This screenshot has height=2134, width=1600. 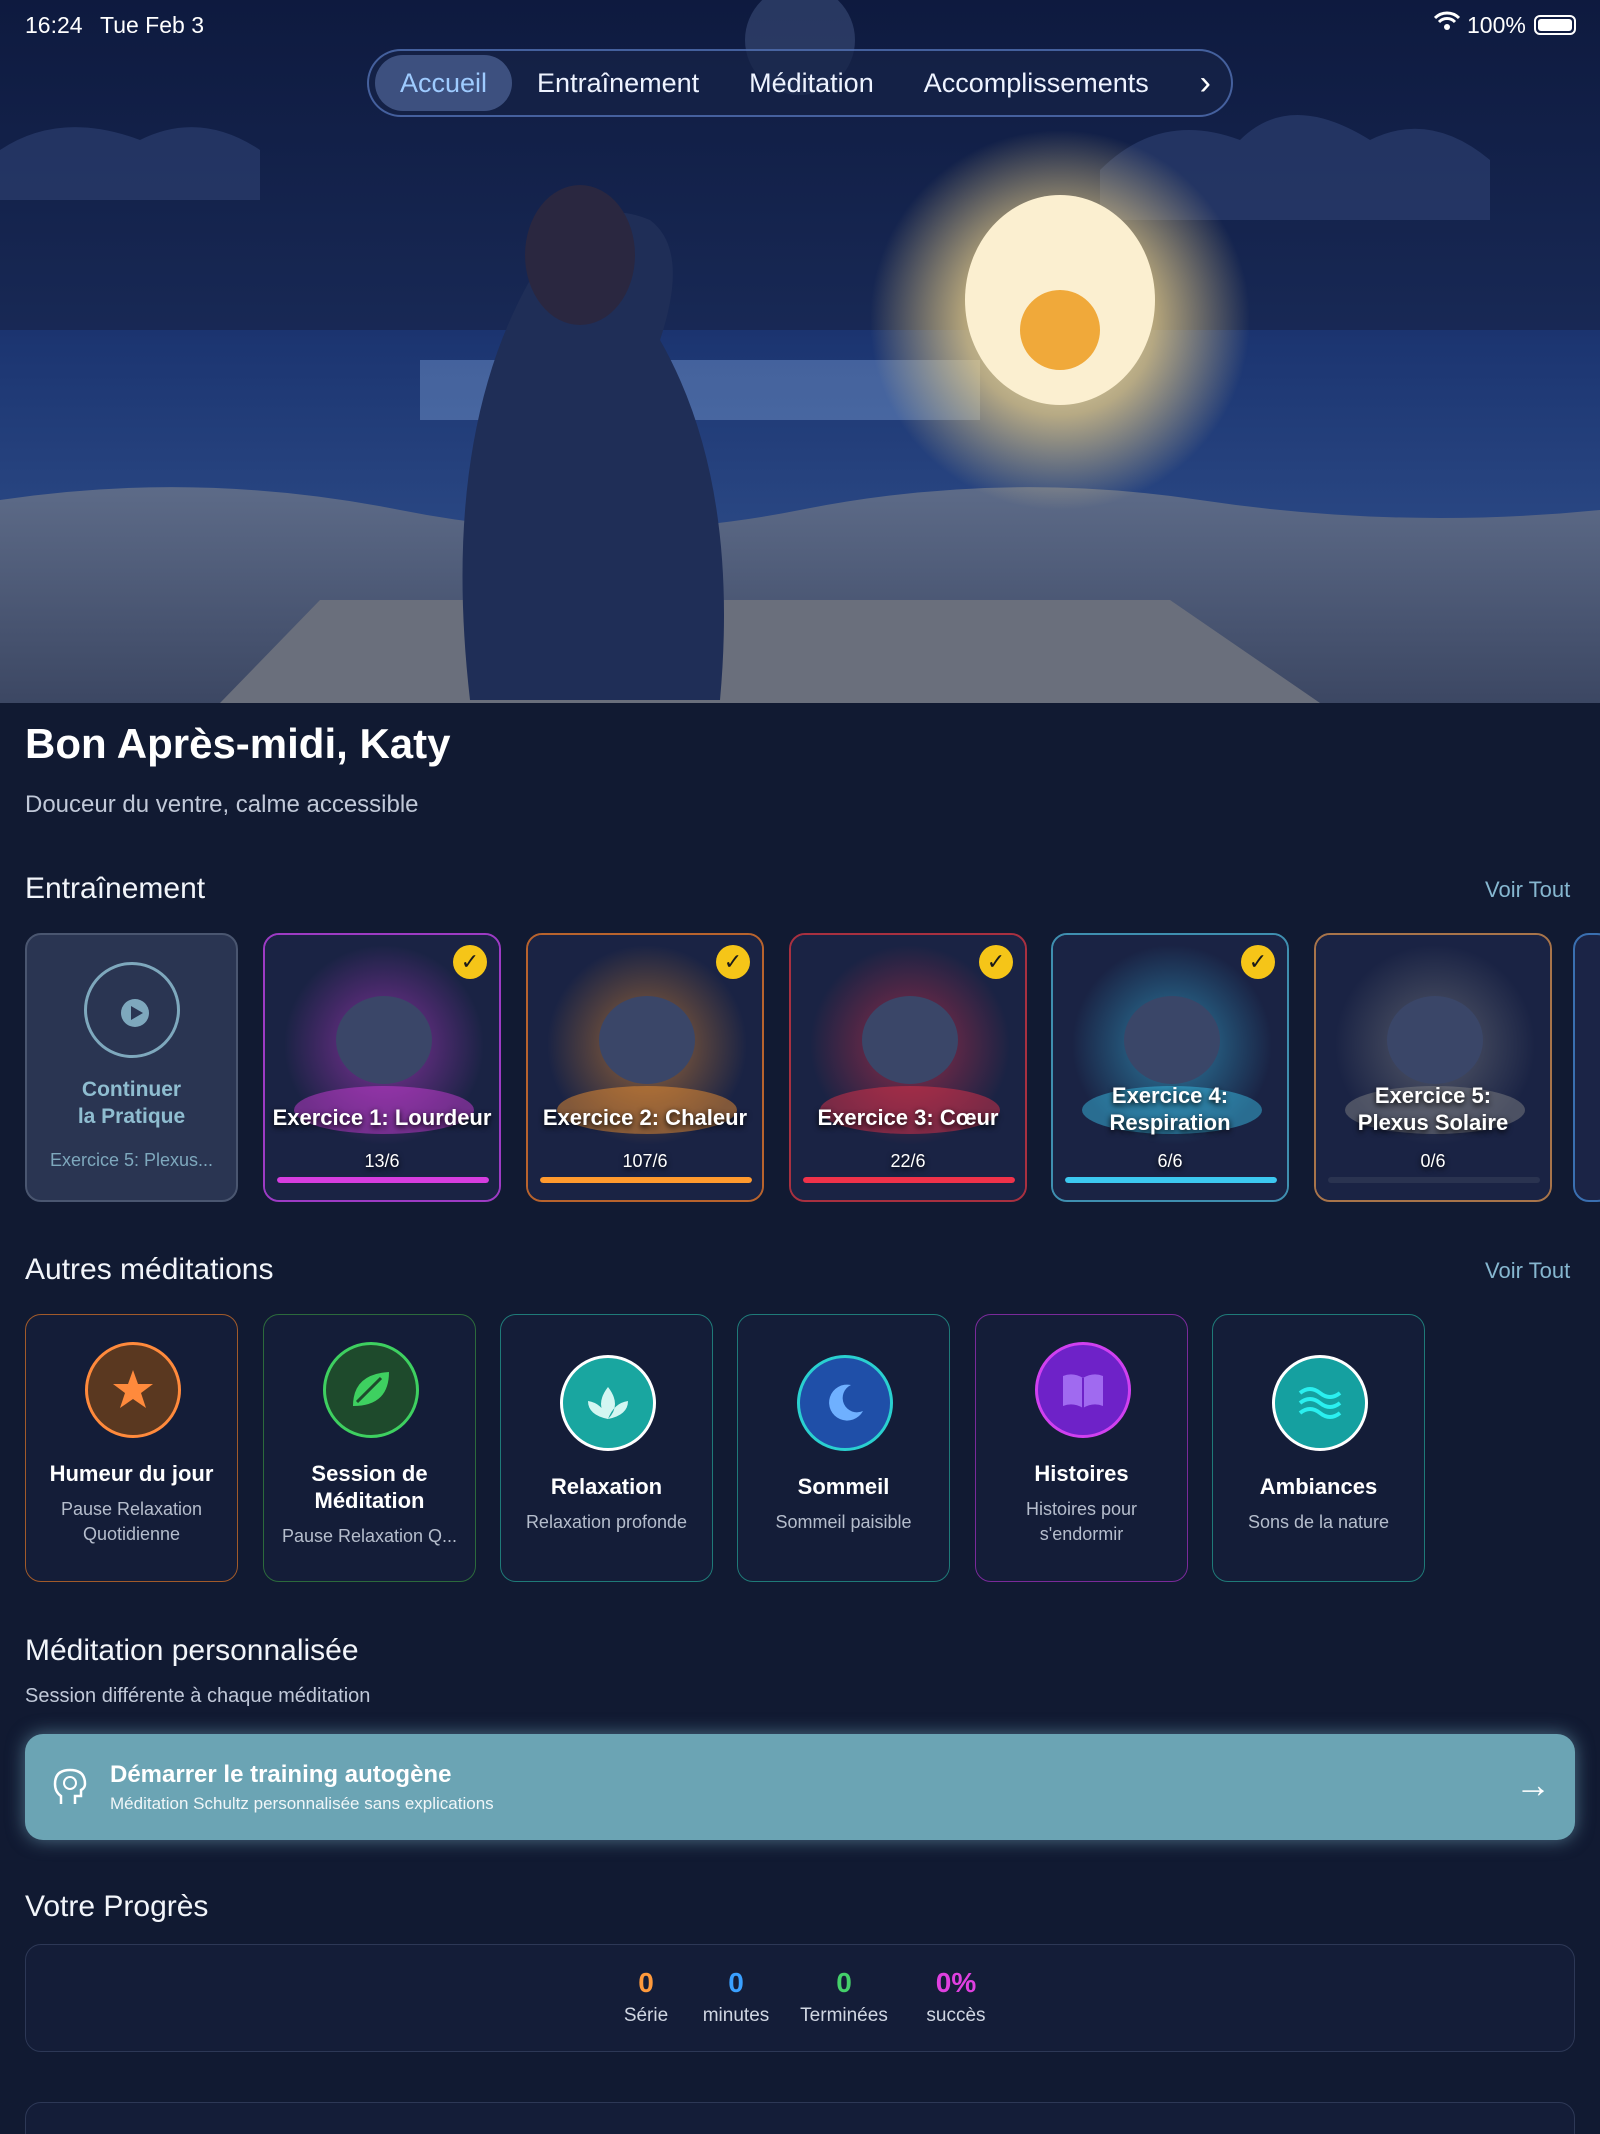 I want to click on meditation-description: Histoires pour, so click(x=1081, y=1509).